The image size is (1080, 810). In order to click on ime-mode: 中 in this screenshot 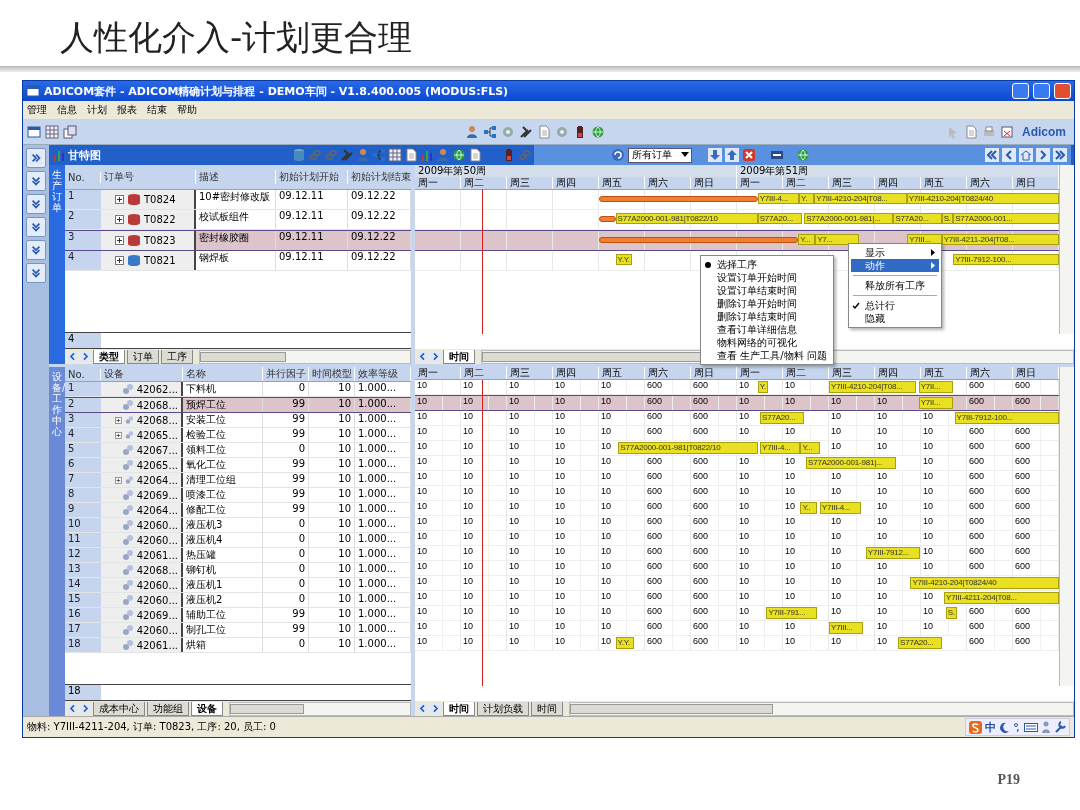, I will do `click(990, 727)`.